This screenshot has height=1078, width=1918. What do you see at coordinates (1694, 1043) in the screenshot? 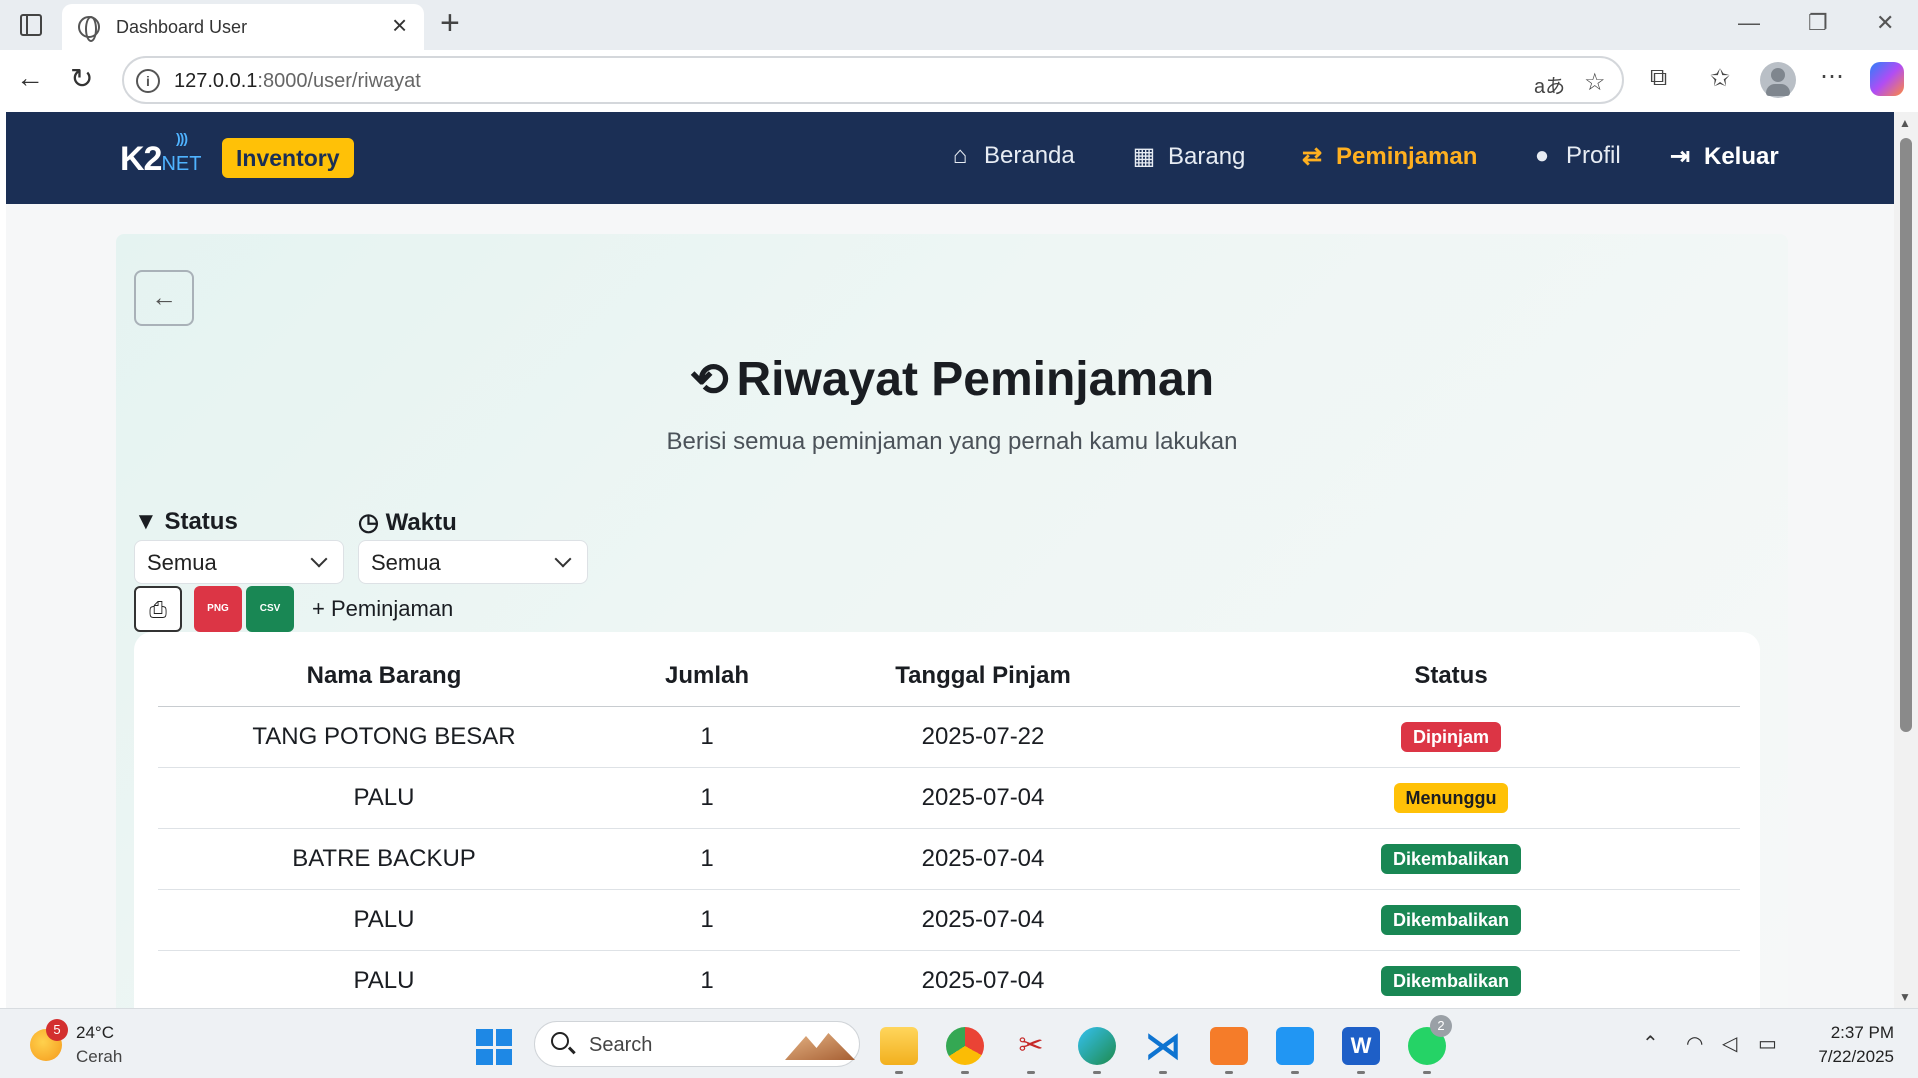
I see `wifi-icon: ◠` at bounding box center [1694, 1043].